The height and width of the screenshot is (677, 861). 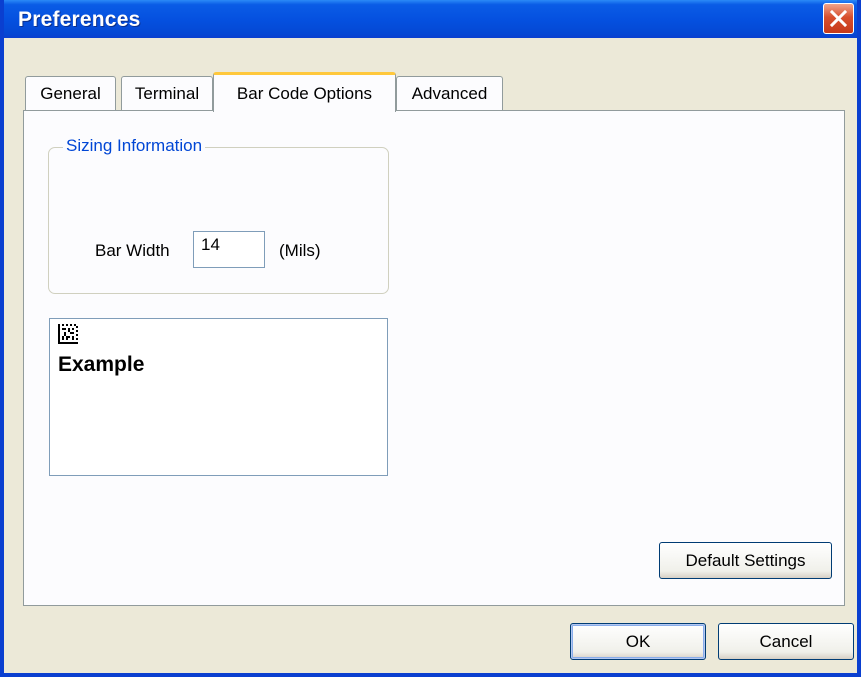 What do you see at coordinates (229, 249) in the screenshot?
I see `bar-width-input` at bounding box center [229, 249].